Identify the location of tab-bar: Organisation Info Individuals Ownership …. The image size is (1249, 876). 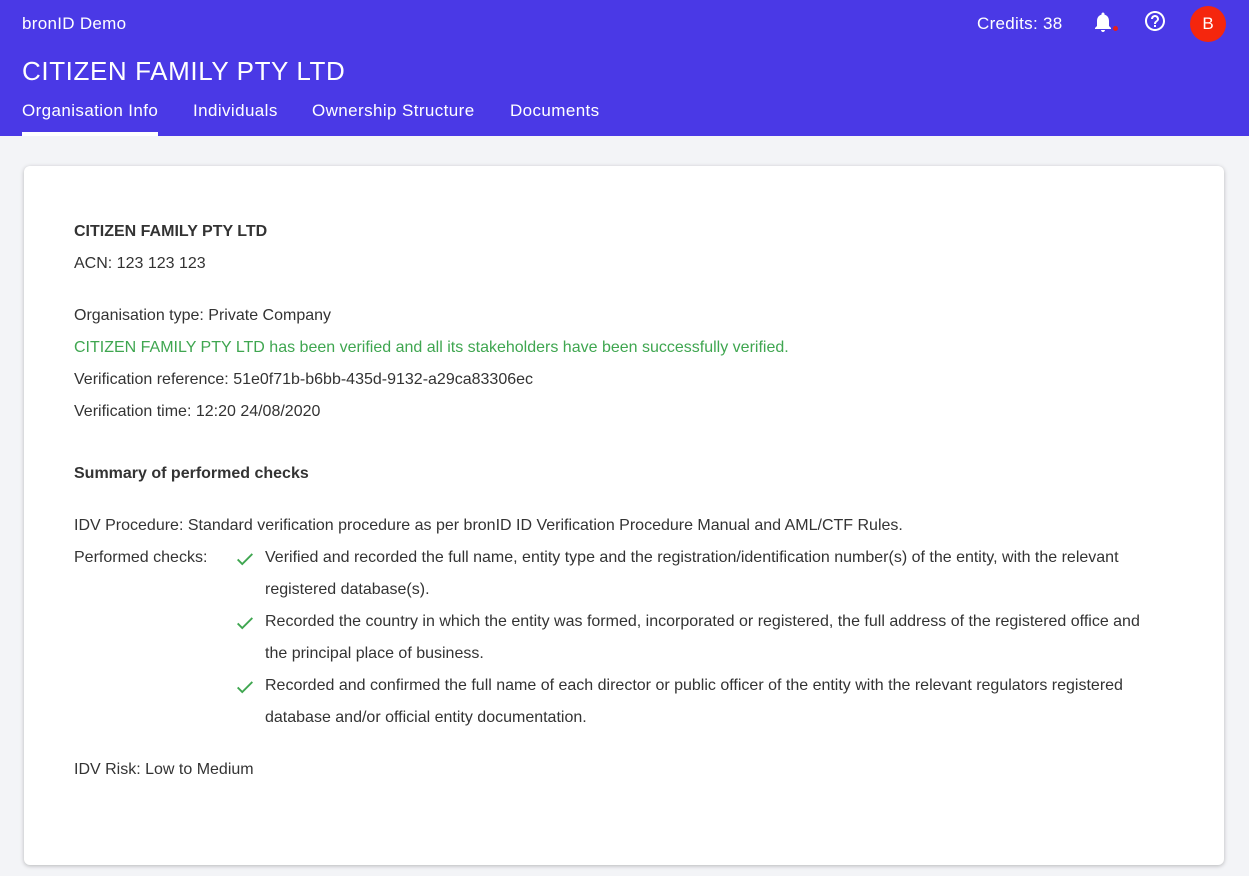
(624, 116).